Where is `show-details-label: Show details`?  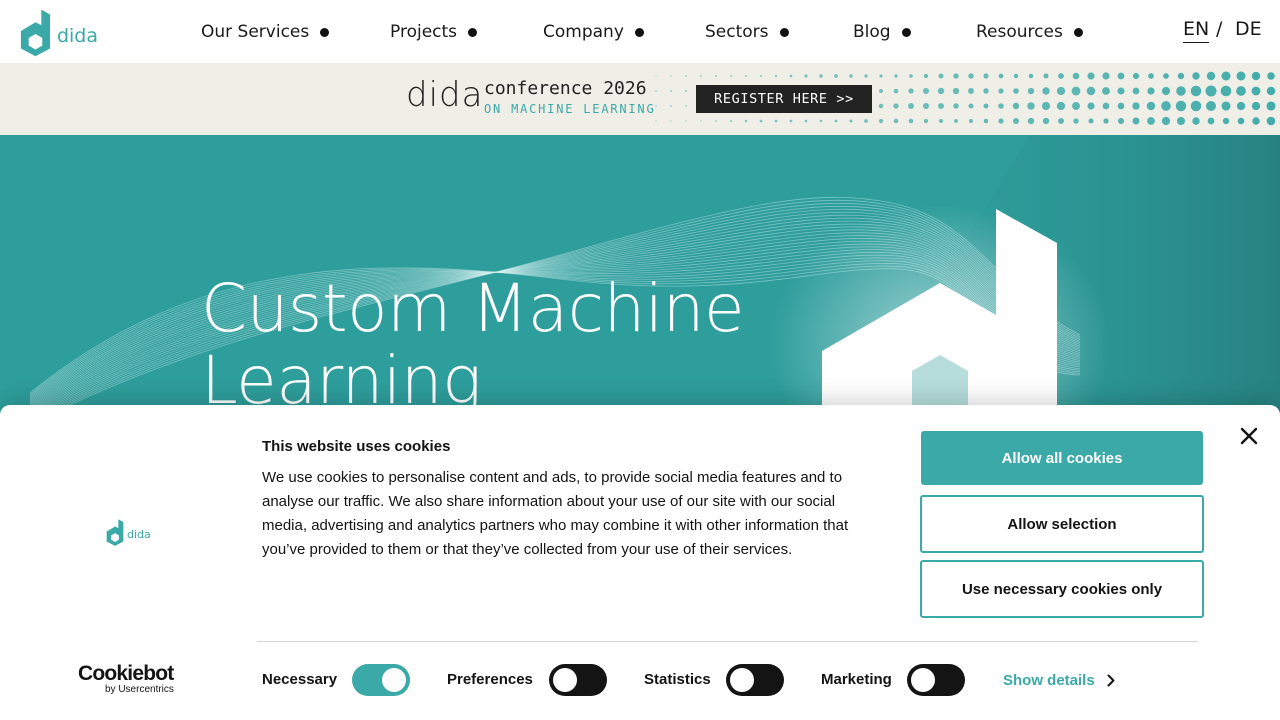
show-details-label: Show details is located at coordinates (1049, 680).